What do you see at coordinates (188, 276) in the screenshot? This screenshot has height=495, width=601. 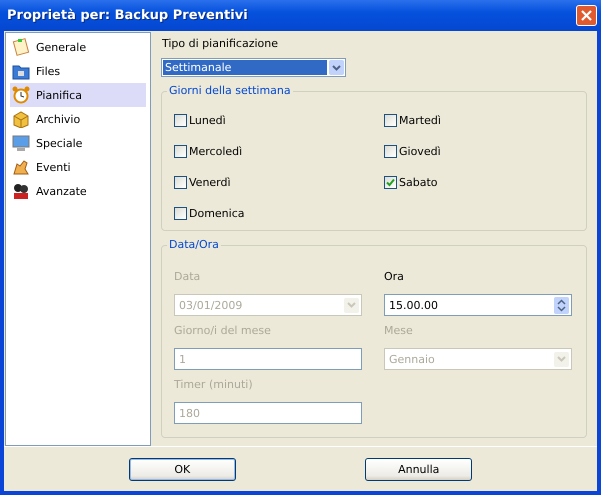 I see `field-label: Data` at bounding box center [188, 276].